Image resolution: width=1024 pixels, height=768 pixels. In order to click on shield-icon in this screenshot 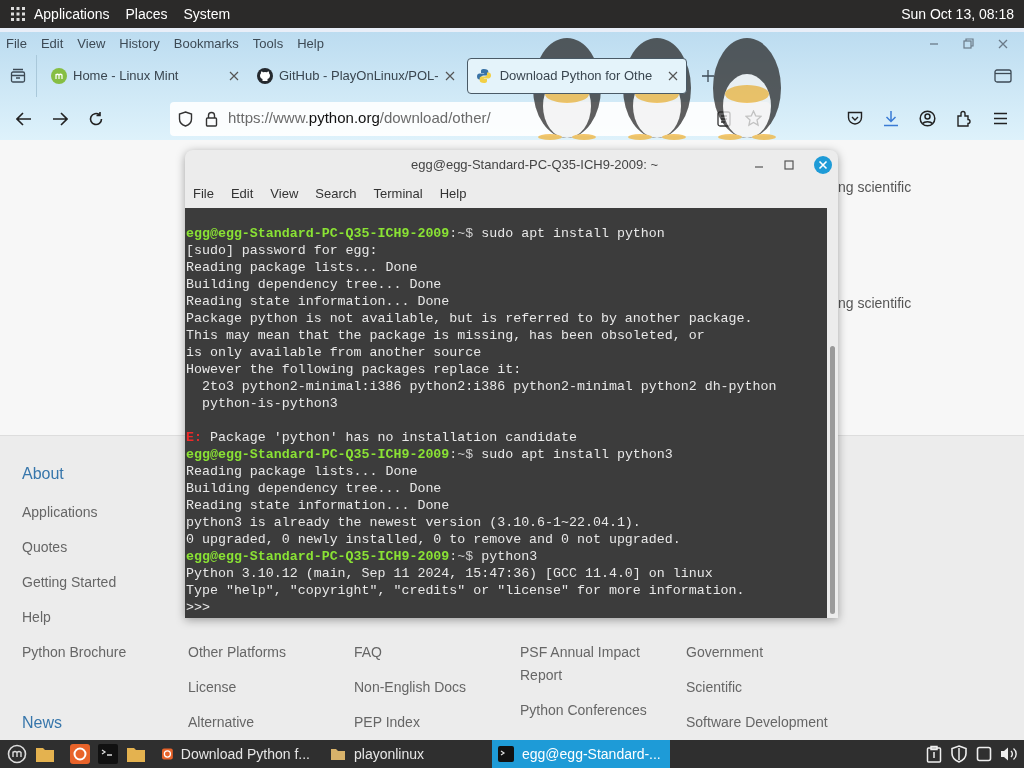, I will do `click(185, 118)`.